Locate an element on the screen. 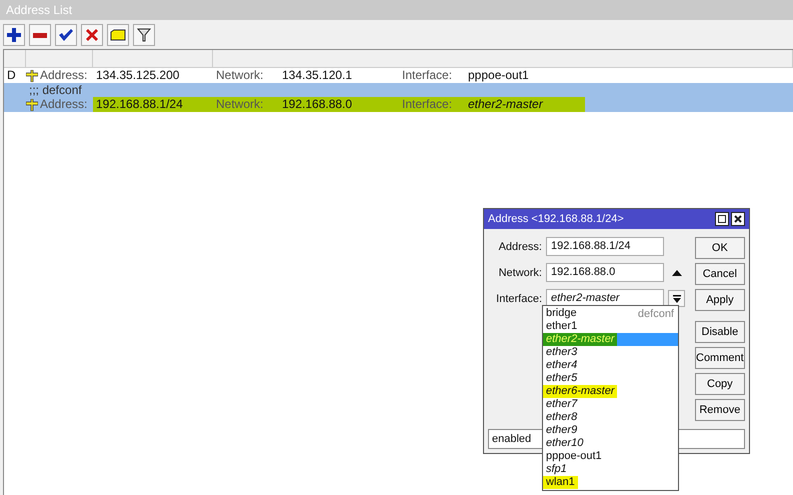 Image resolution: width=793 pixels, height=495 pixels. item-name: ether6-master is located at coordinates (580, 391).